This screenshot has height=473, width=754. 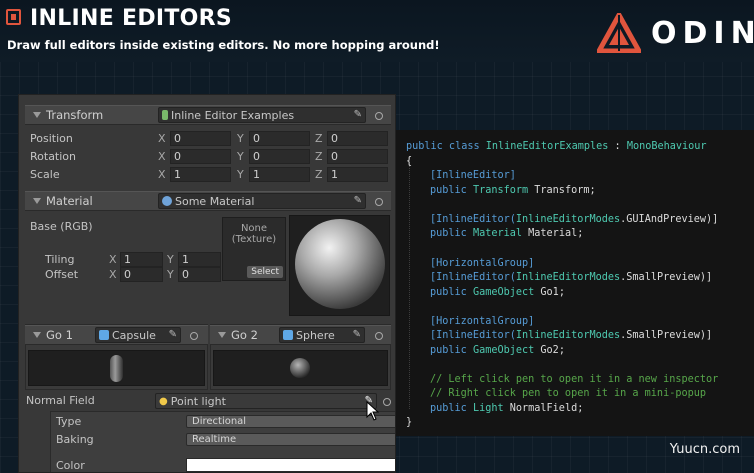 What do you see at coordinates (45, 174) in the screenshot?
I see `scale-label: Scale` at bounding box center [45, 174].